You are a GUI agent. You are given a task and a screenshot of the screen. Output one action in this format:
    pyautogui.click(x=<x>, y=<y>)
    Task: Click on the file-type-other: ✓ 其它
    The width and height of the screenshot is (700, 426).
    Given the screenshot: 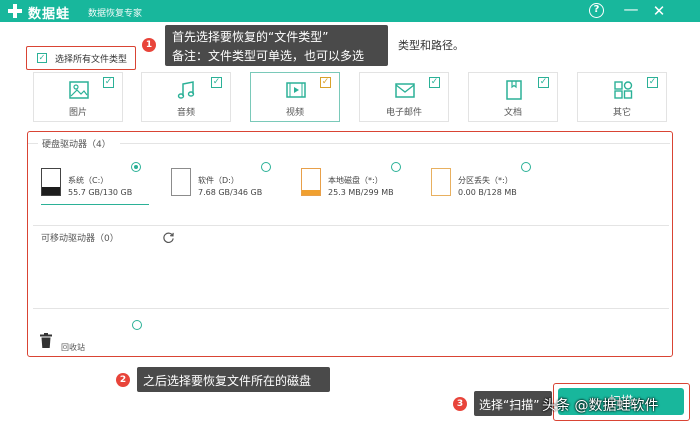 What is the action you would take?
    pyautogui.click(x=622, y=97)
    